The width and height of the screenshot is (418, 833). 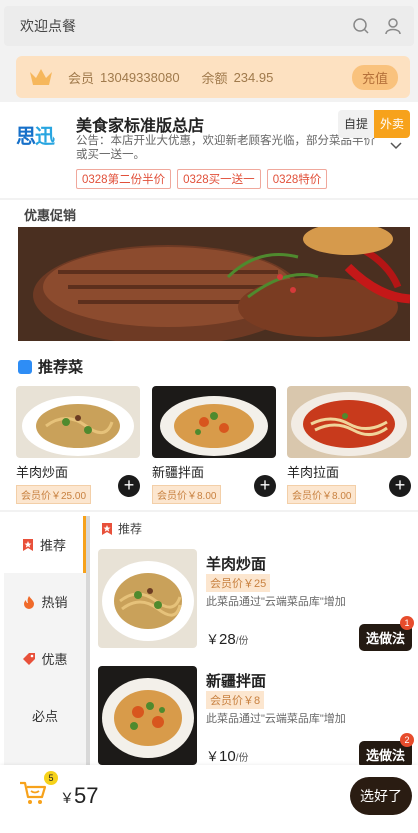 I want to click on sidebar-divider, so click(x=88, y=640).